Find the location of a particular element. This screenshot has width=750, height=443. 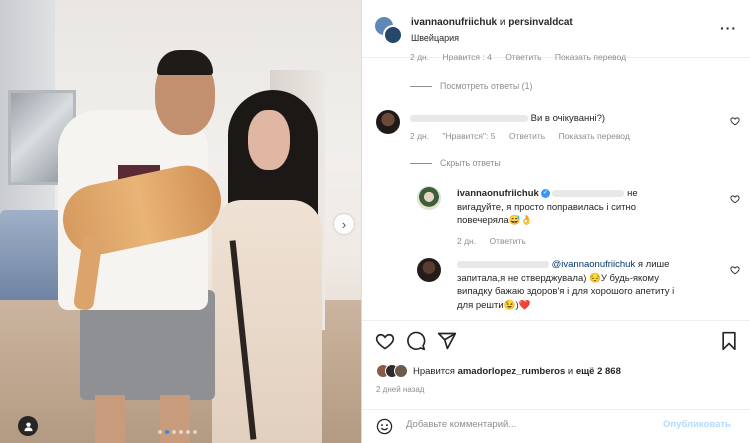

share-icon is located at coordinates (447, 341).